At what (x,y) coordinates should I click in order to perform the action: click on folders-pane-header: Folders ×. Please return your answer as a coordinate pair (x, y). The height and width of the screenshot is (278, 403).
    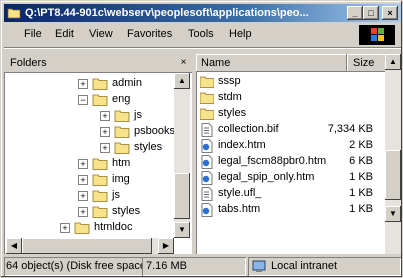
    Looking at the image, I should click on (98, 63).